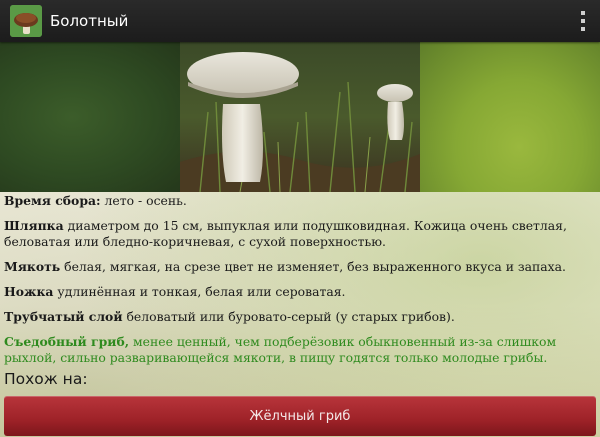 This screenshot has height=437, width=600. I want to click on mushroom-photo, so click(300, 117).